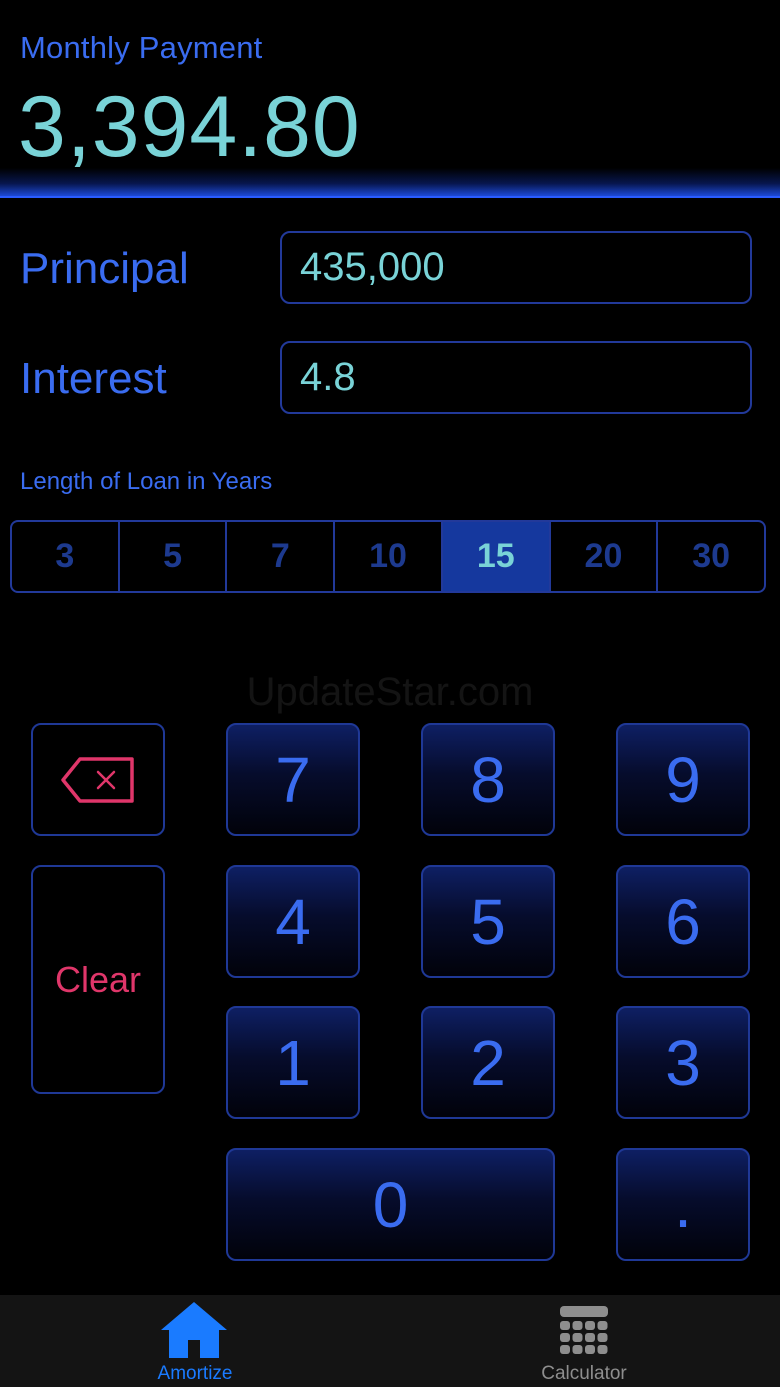 The width and height of the screenshot is (780, 1387). Describe the element at coordinates (488, 779) in the screenshot. I see `digit-8-button: 8` at that location.